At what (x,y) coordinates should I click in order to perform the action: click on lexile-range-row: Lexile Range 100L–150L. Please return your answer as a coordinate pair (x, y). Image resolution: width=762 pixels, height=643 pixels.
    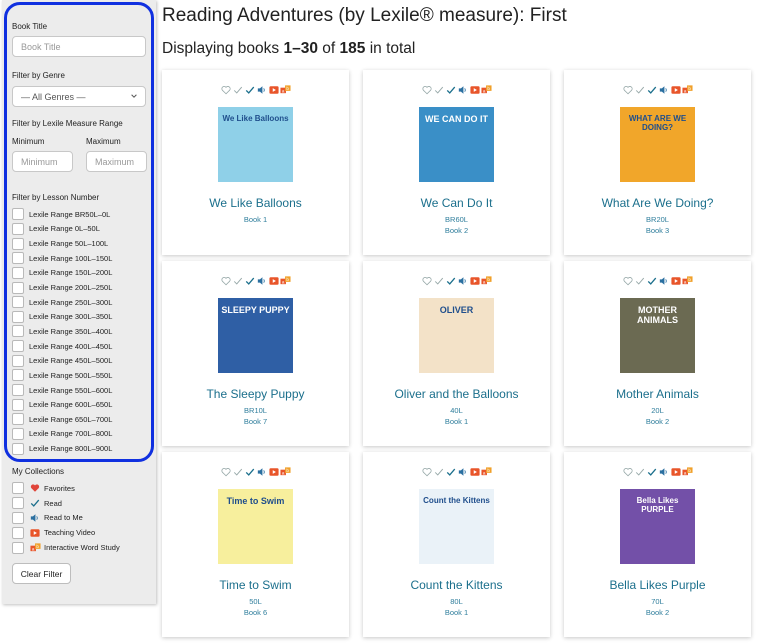
    Looking at the image, I should click on (79, 258).